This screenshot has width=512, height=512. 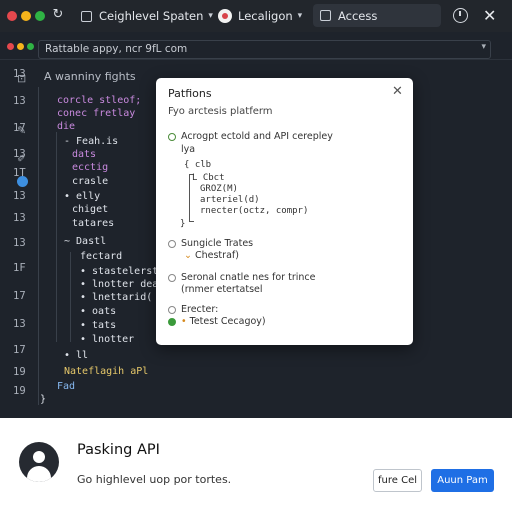 I want to click on notification-description: Go highlevel uop por tortes., so click(x=154, y=479).